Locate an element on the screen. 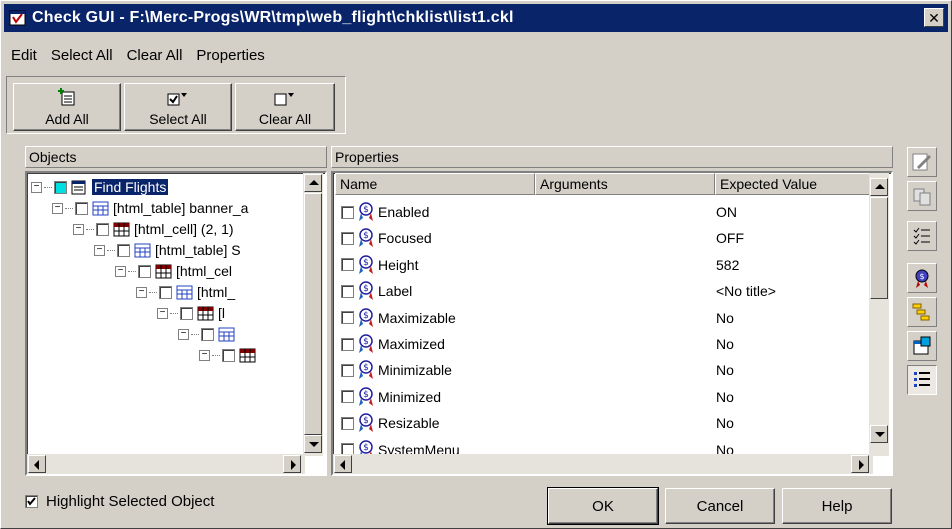 This screenshot has width=952, height=529. app-icon is located at coordinates (17, 18).